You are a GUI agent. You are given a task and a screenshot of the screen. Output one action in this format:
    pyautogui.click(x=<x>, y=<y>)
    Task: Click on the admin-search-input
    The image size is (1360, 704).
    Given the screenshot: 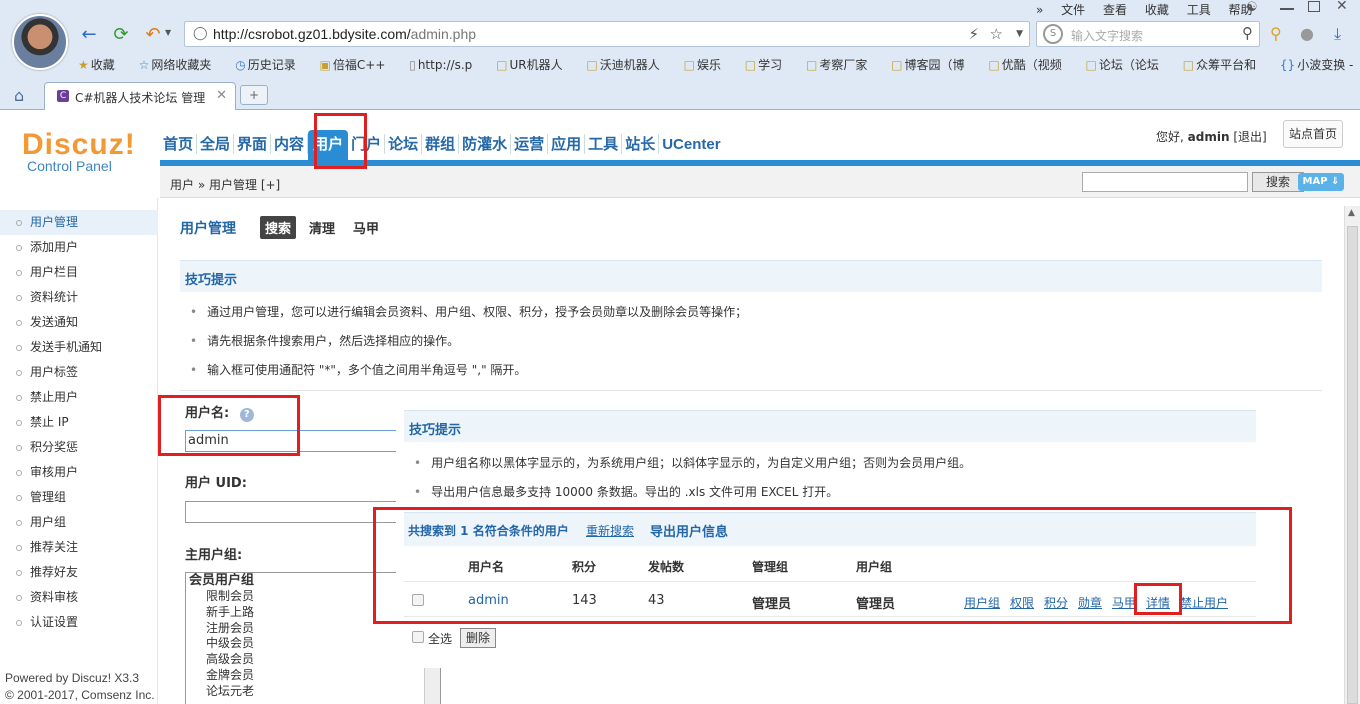 What is the action you would take?
    pyautogui.click(x=1165, y=182)
    